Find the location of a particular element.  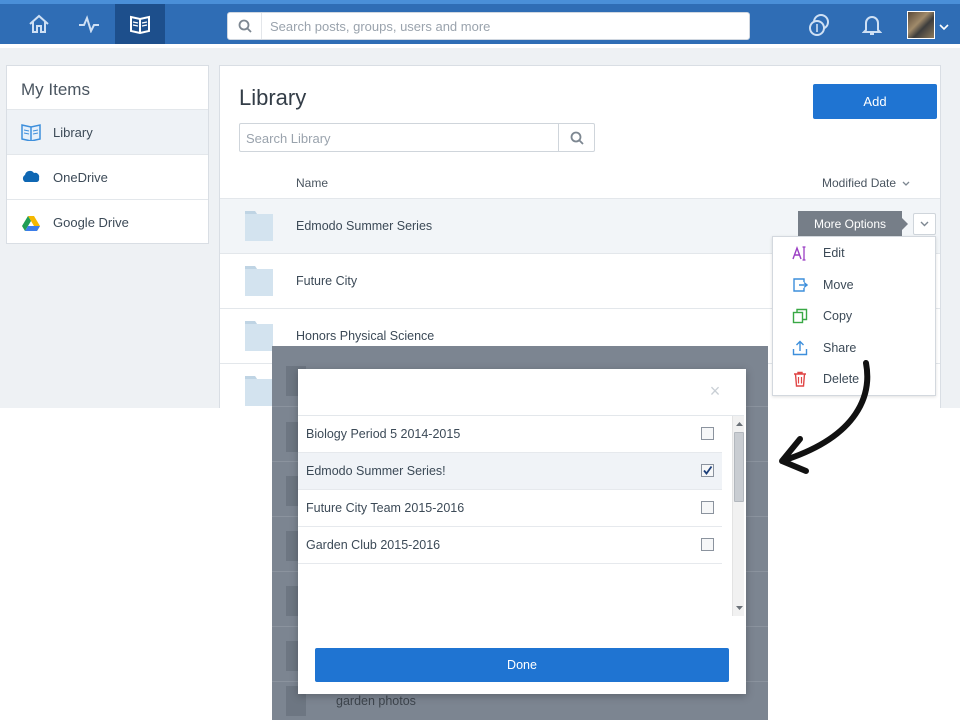

activity-icon is located at coordinates (89, 24).